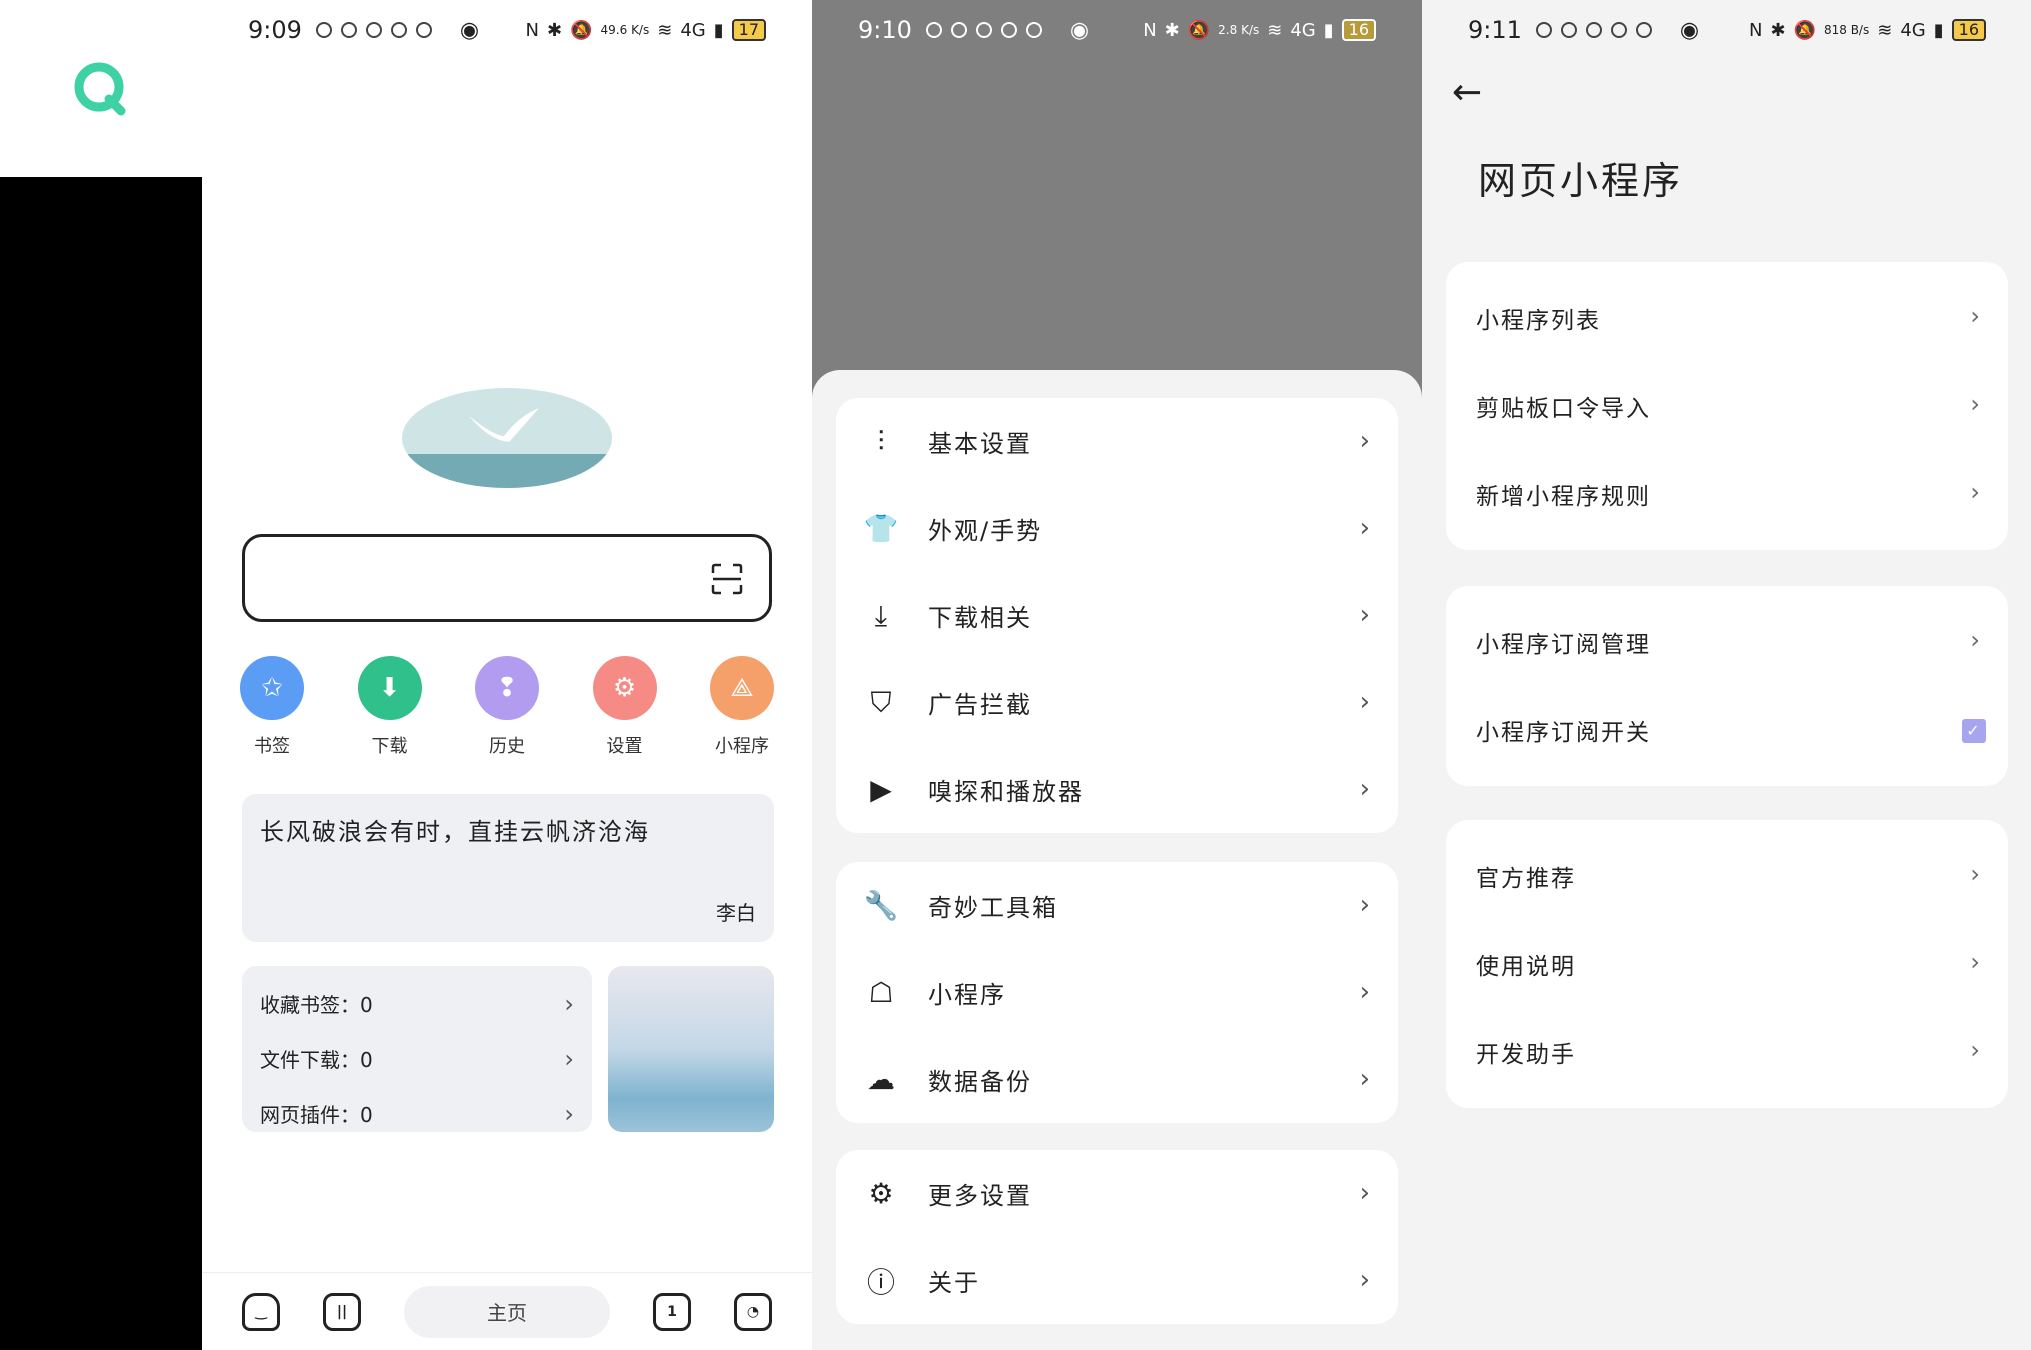 The width and height of the screenshot is (2031, 1350). Describe the element at coordinates (1117, 789) in the screenshot. I see `menu-item-sniffer-player: ▶ 嗅探和播放器 ›` at that location.